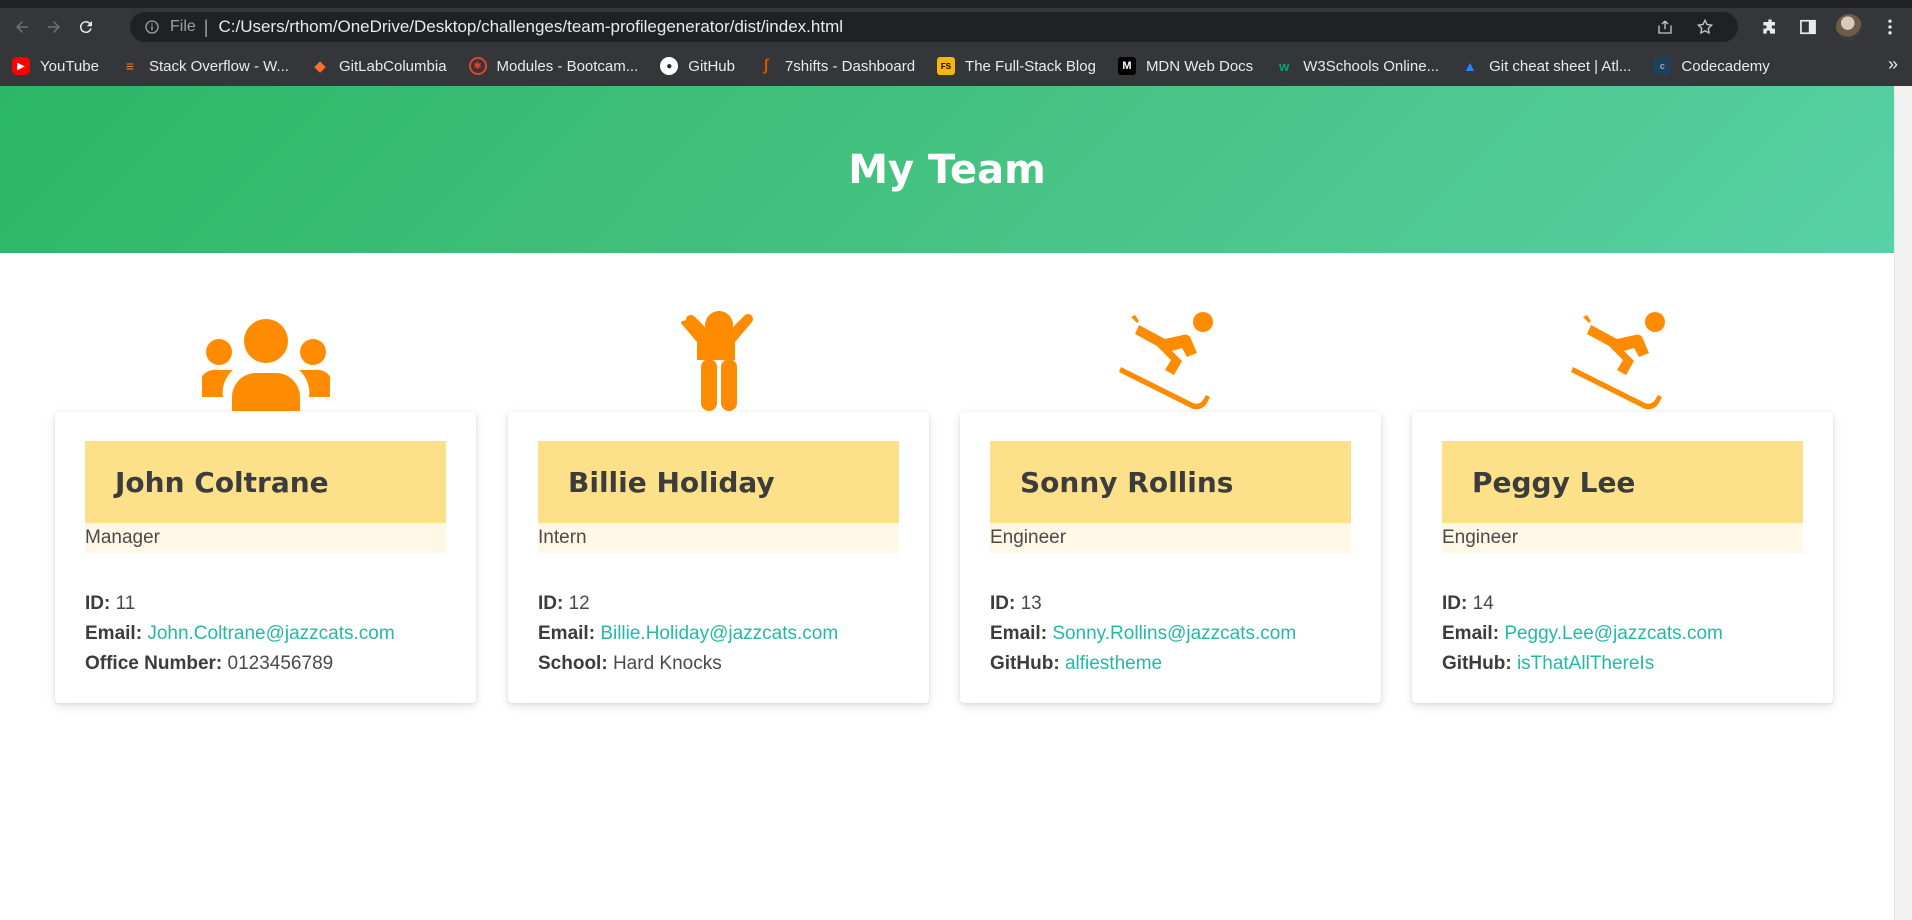 This screenshot has height=920, width=1912. I want to click on reload-icon, so click(85, 27).